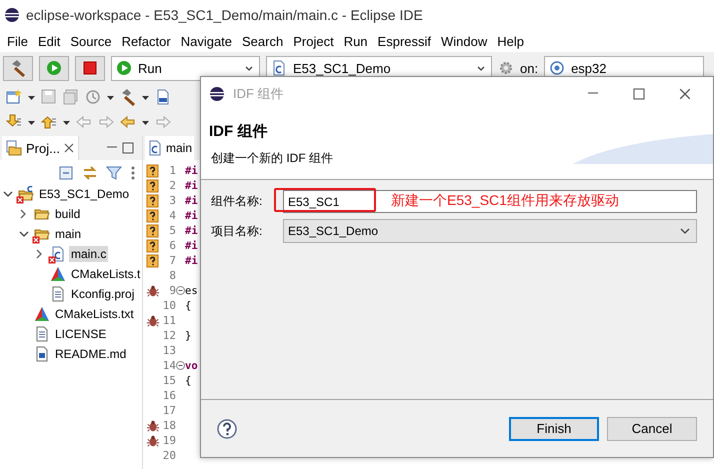 The height and width of the screenshot is (469, 714). What do you see at coordinates (49, 41) in the screenshot?
I see `menu-item: Edit` at bounding box center [49, 41].